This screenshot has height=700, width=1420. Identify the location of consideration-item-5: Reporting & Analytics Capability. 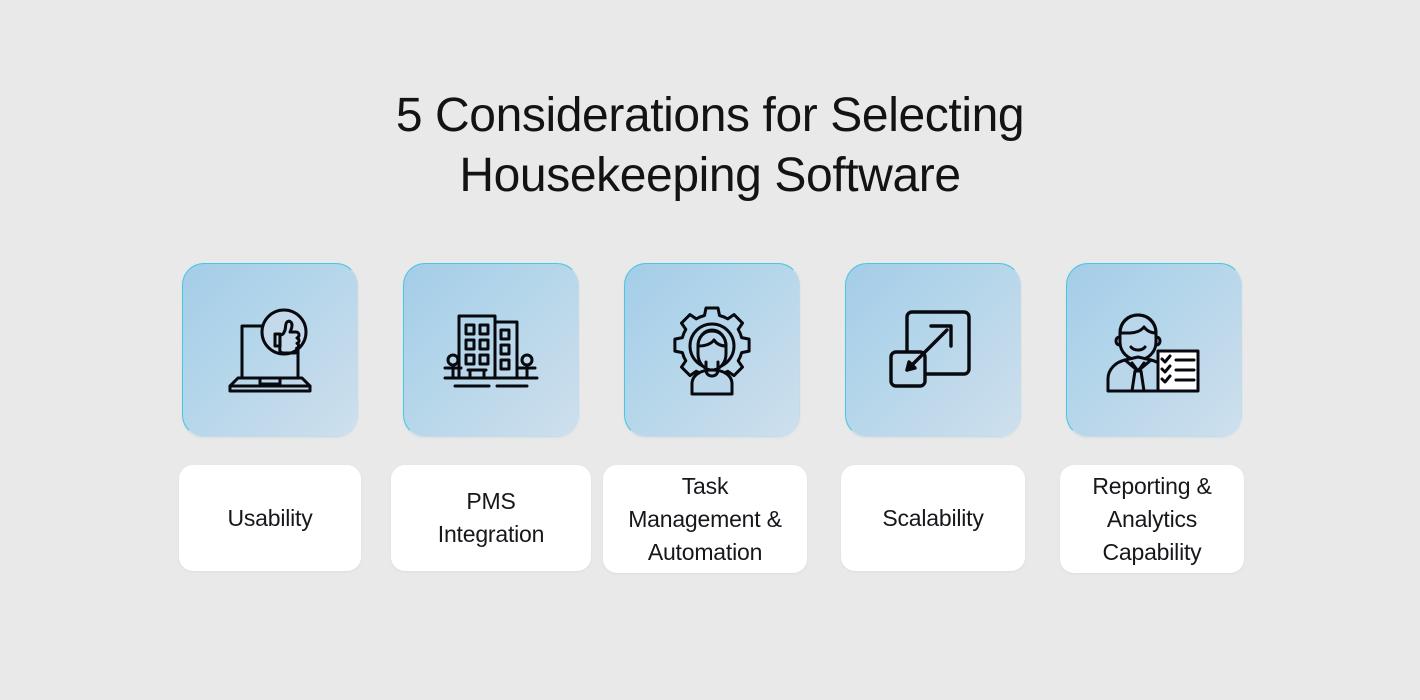
(1152, 418).